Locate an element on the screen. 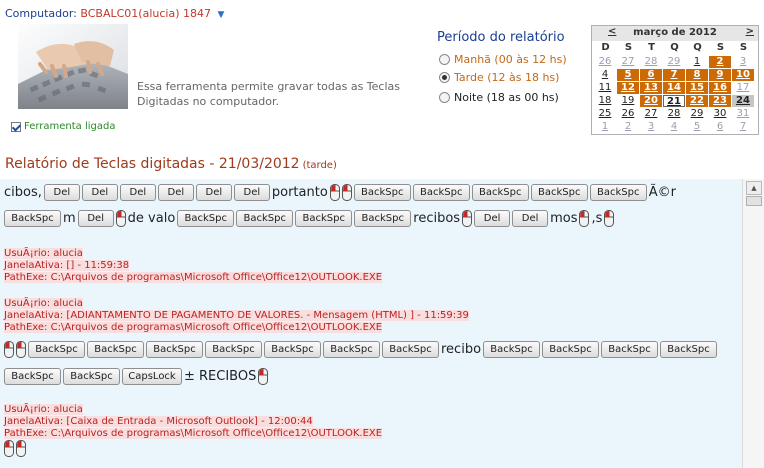 This screenshot has height=468, width=764. calendar-day: 25 is located at coordinates (605, 114).